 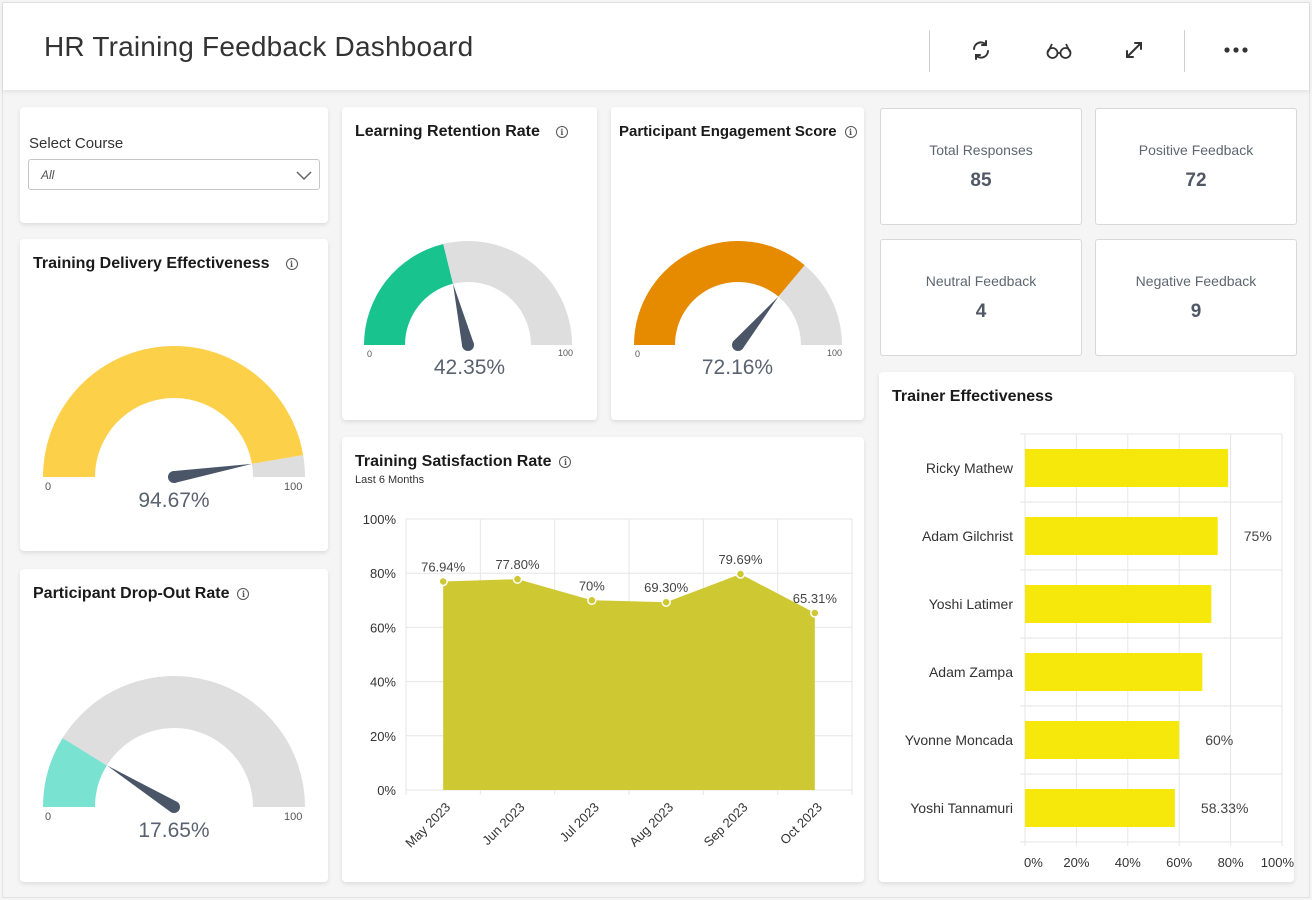 What do you see at coordinates (740, 559) in the screenshot?
I see `data-label: 79.69%` at bounding box center [740, 559].